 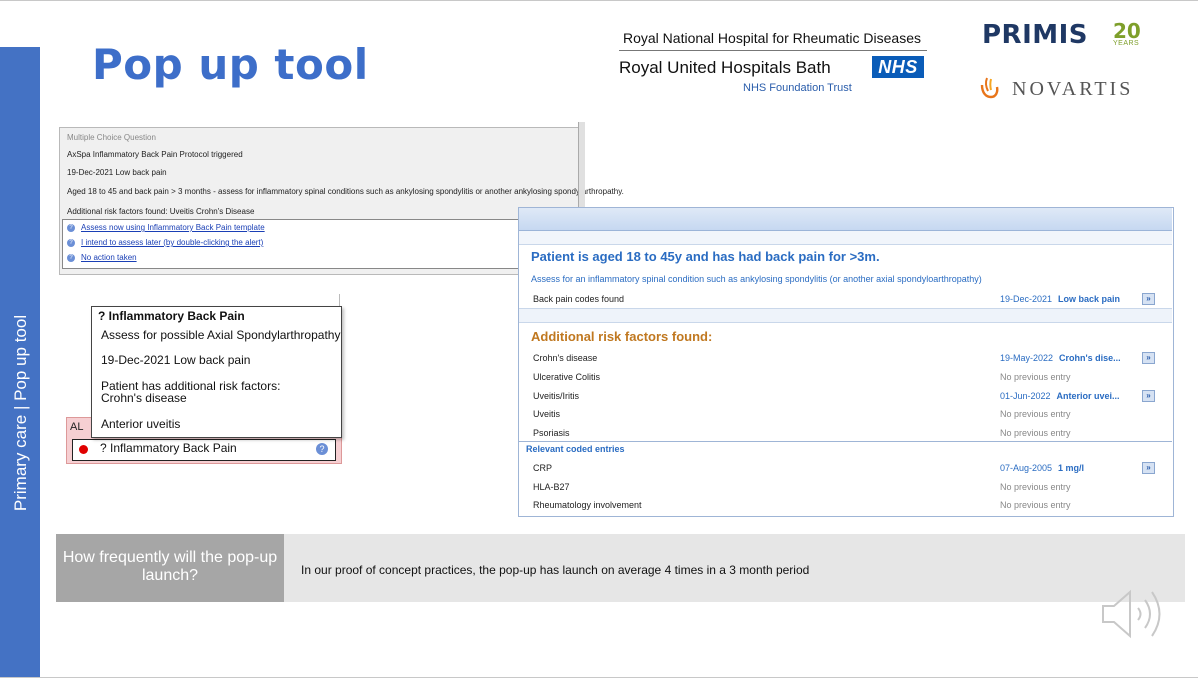 I want to click on risk-factors-heading: Additional risk factors found:, so click(x=622, y=336).